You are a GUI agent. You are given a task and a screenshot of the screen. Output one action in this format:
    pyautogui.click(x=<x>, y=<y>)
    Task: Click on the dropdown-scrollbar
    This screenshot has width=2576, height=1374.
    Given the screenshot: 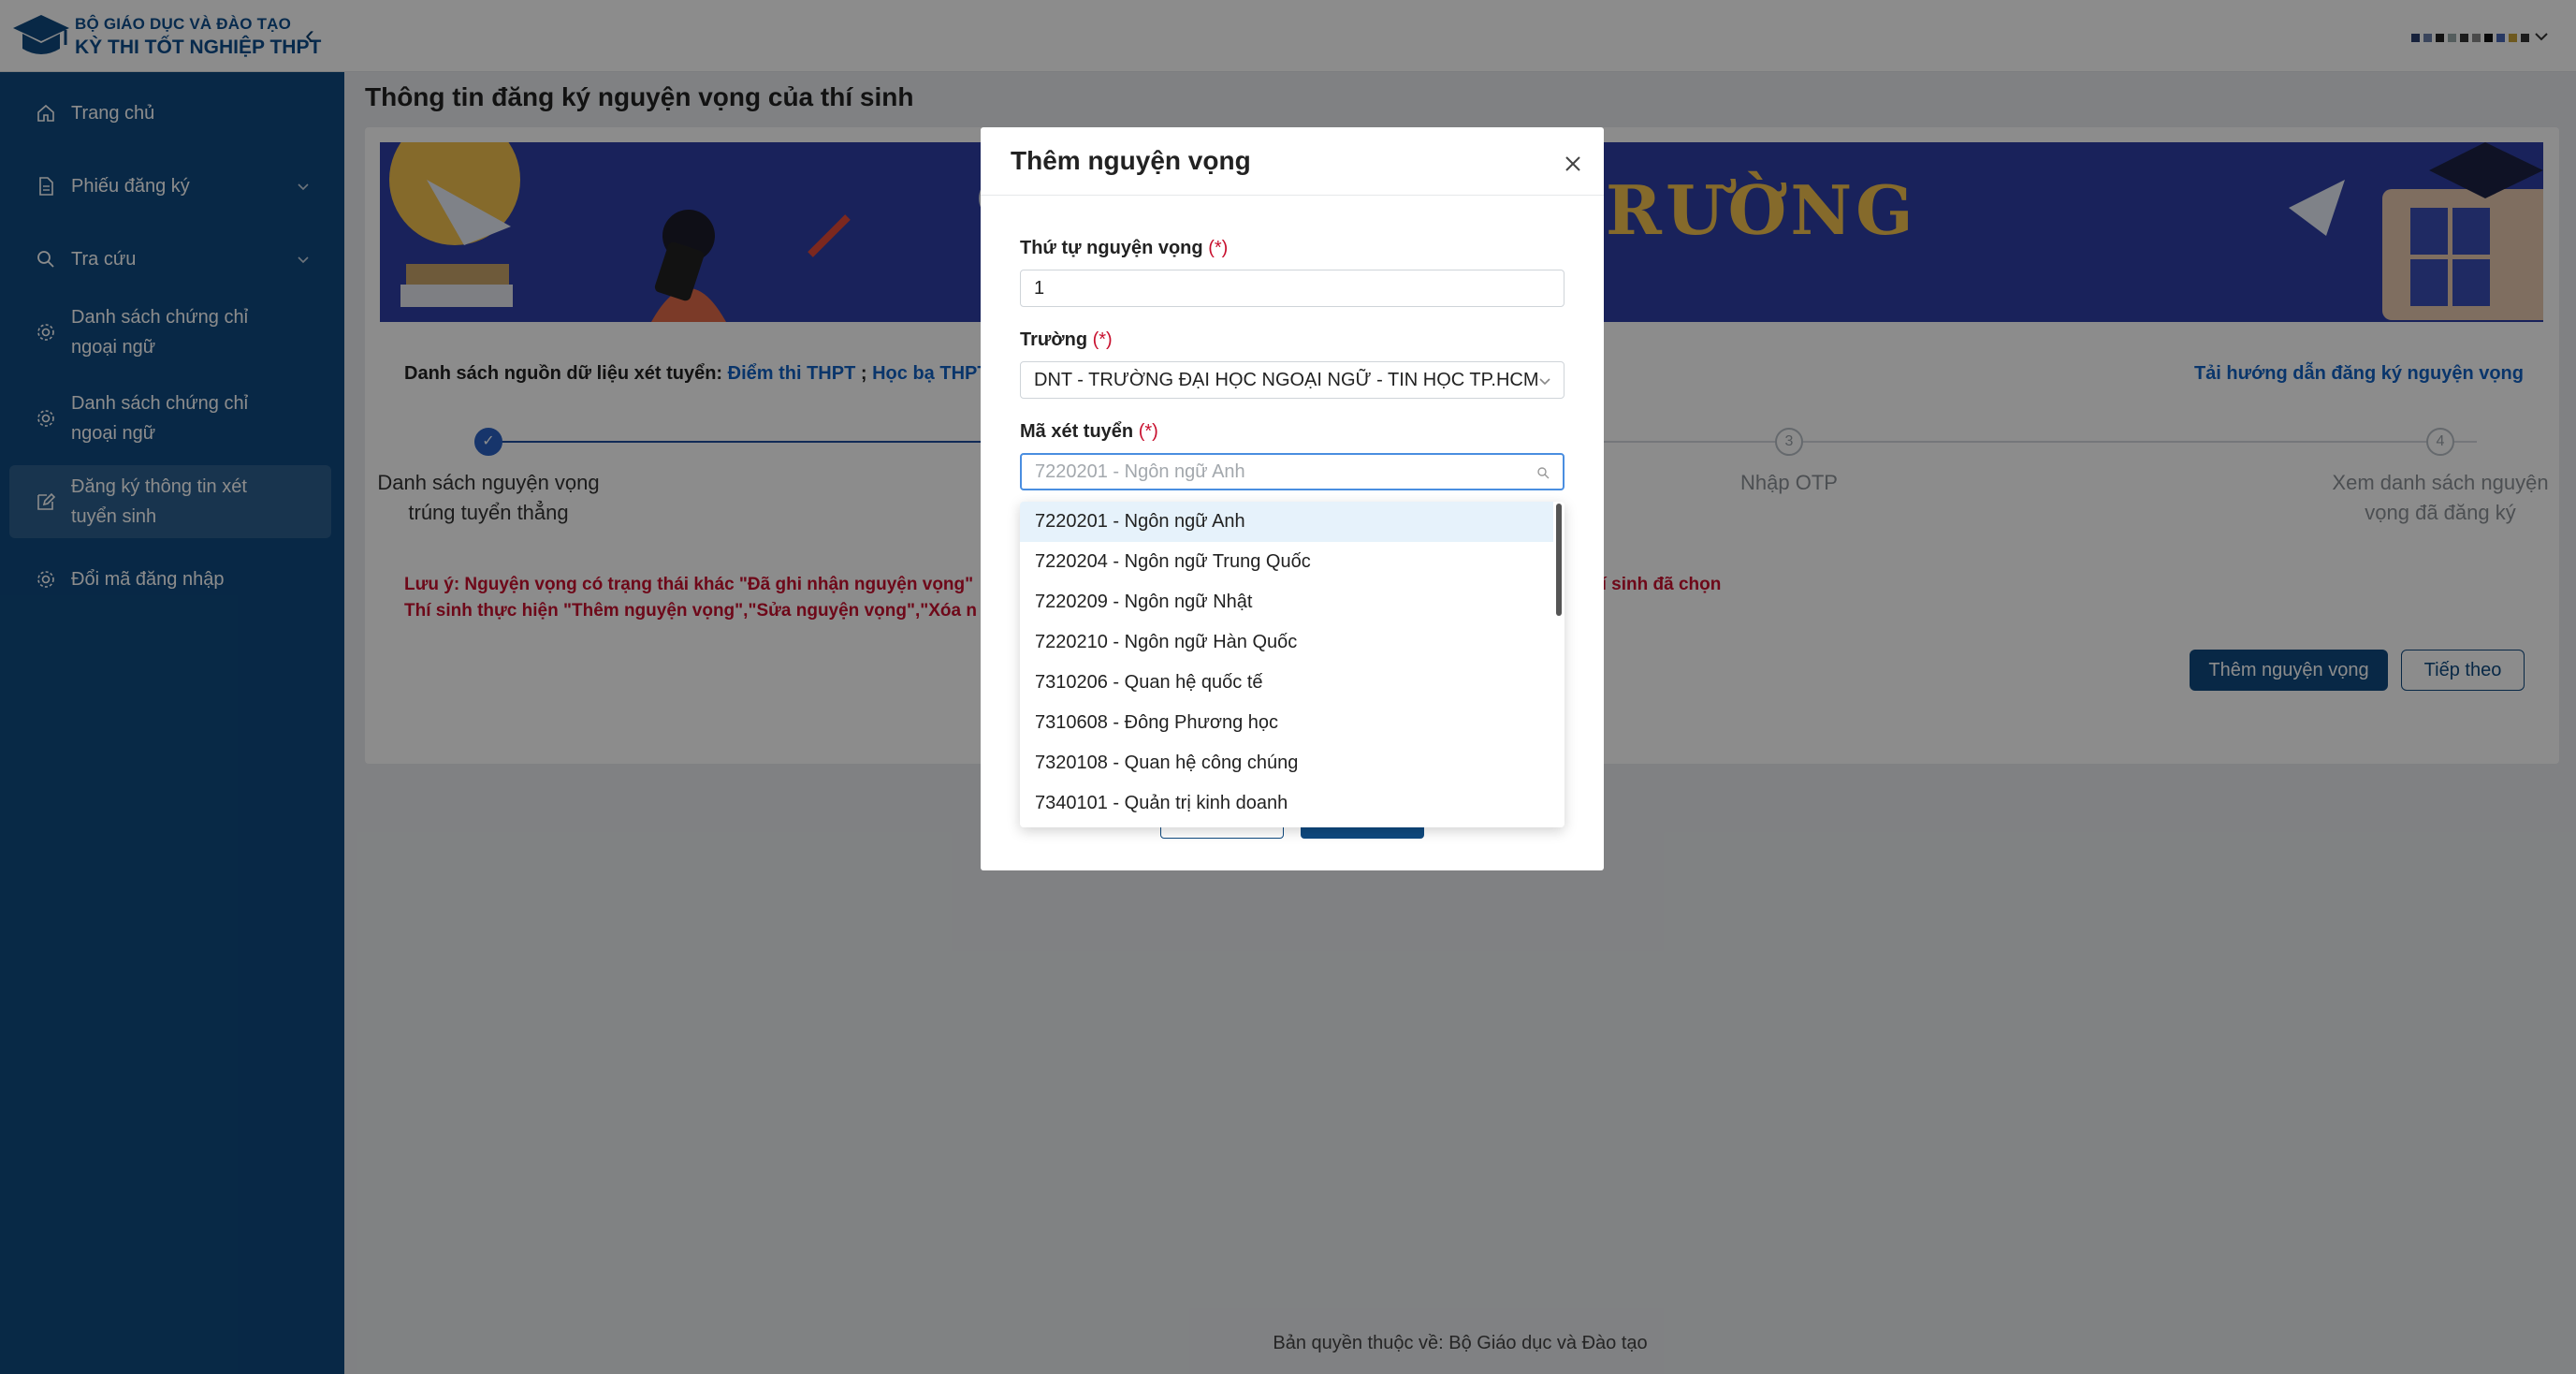 What is the action you would take?
    pyautogui.click(x=1559, y=560)
    